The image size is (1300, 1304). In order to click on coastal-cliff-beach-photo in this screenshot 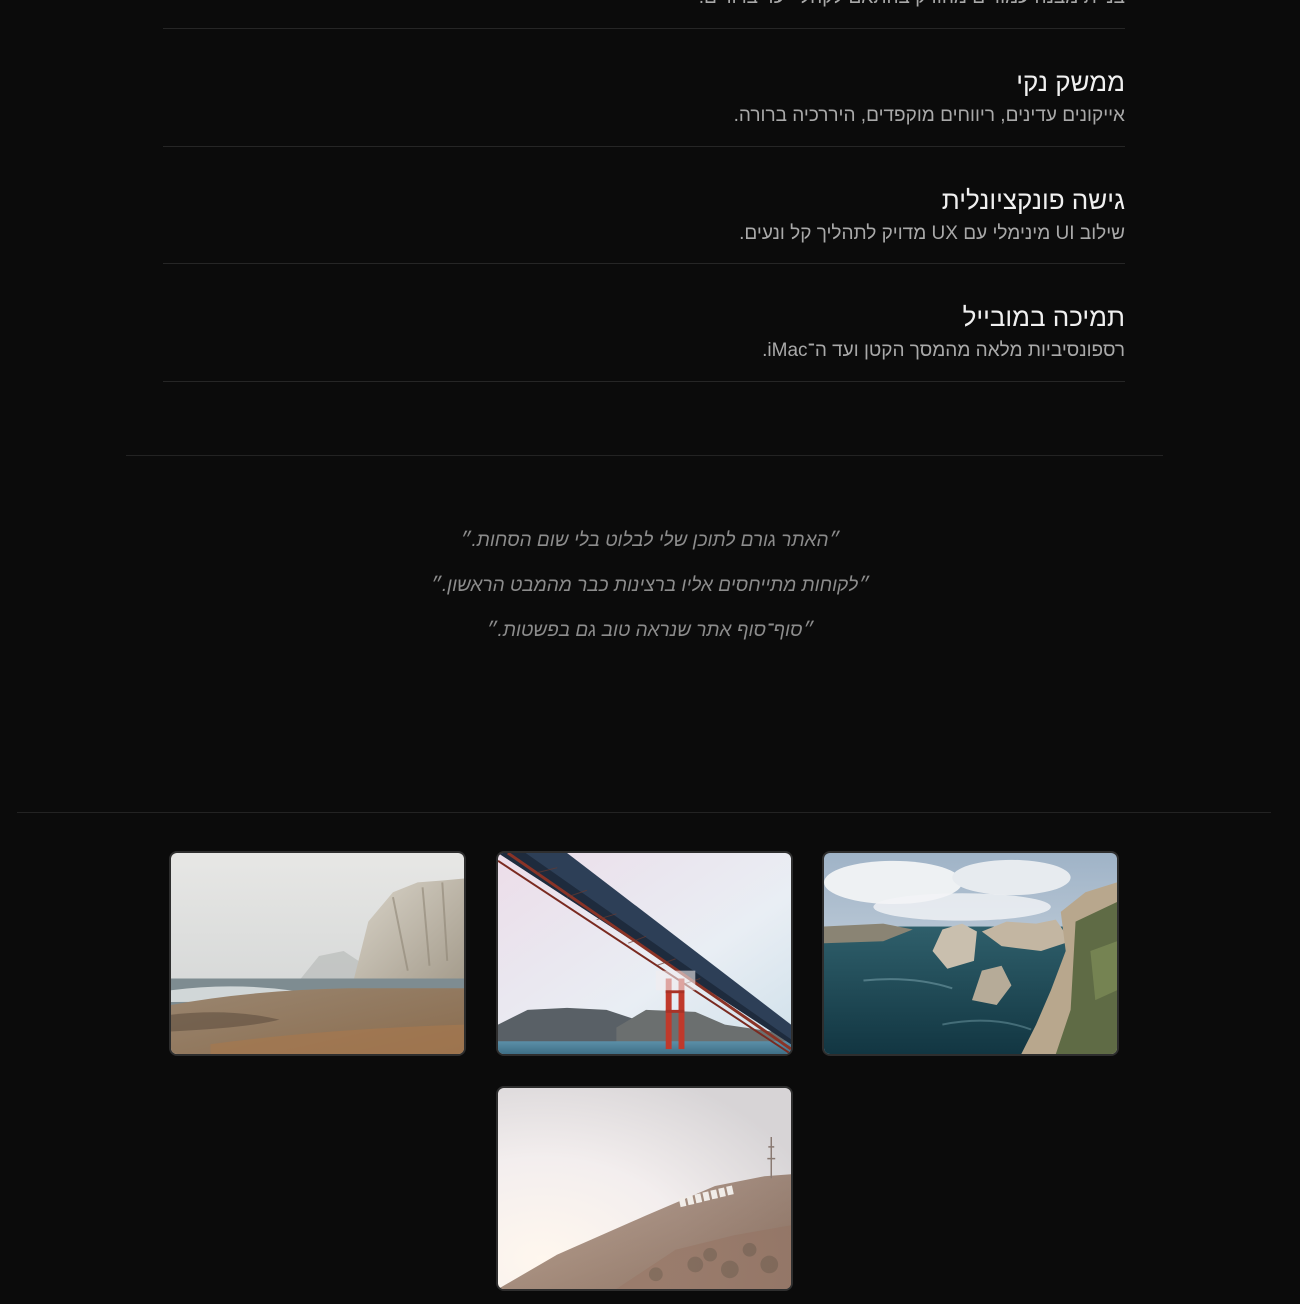, I will do `click(317, 953)`.